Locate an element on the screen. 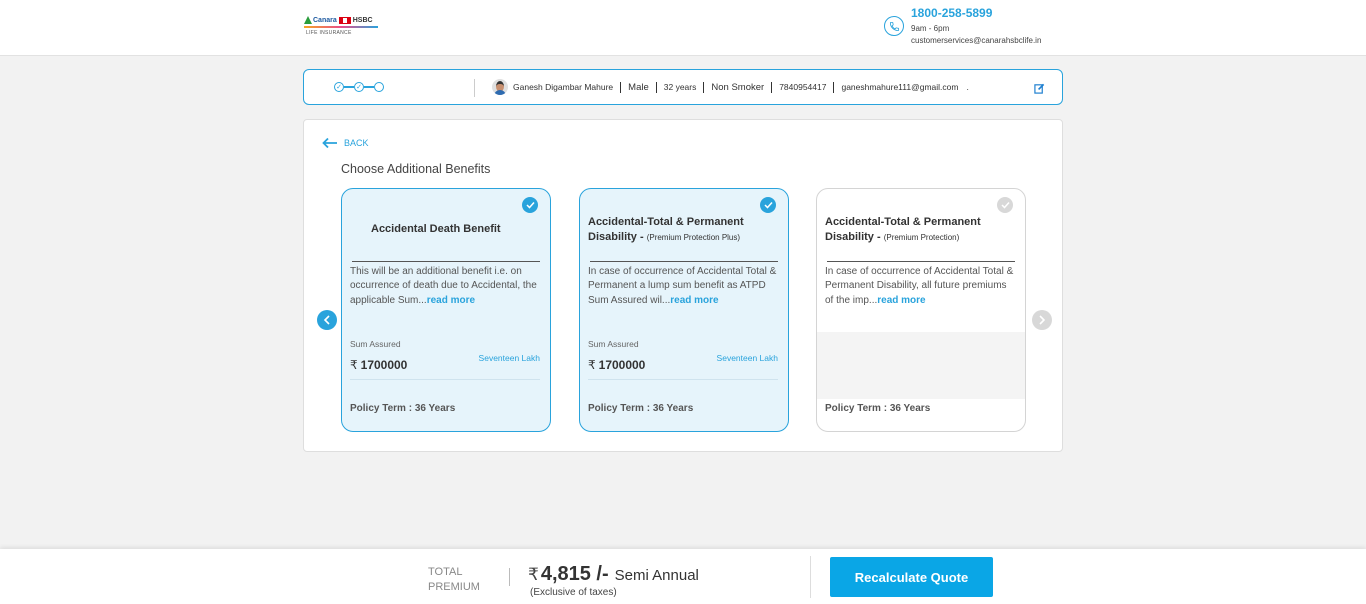  customer-gender: Male is located at coordinates (638, 87).